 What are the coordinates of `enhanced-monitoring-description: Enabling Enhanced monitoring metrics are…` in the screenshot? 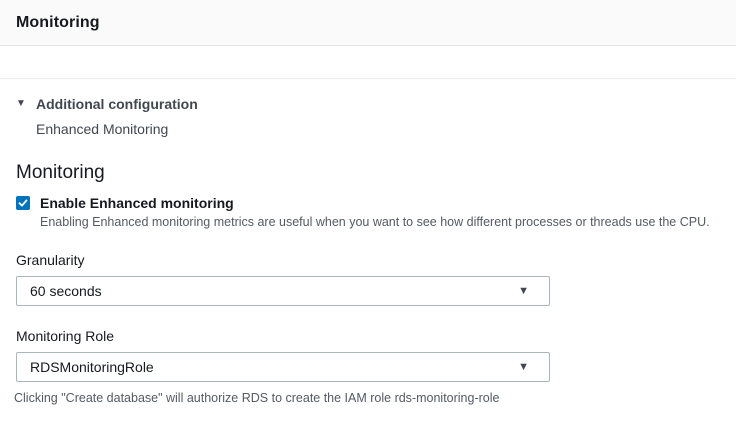 It's located at (375, 222).